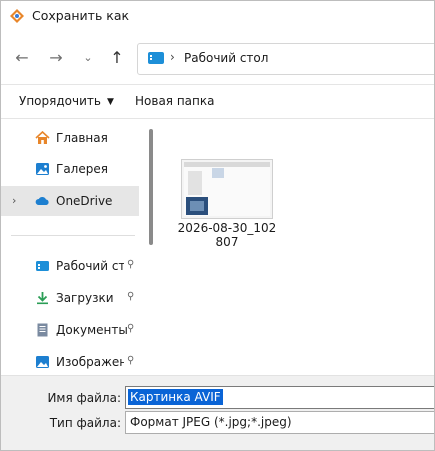 The width and height of the screenshot is (435, 451). I want to click on filetype-label: Тип файла:, so click(85, 423).